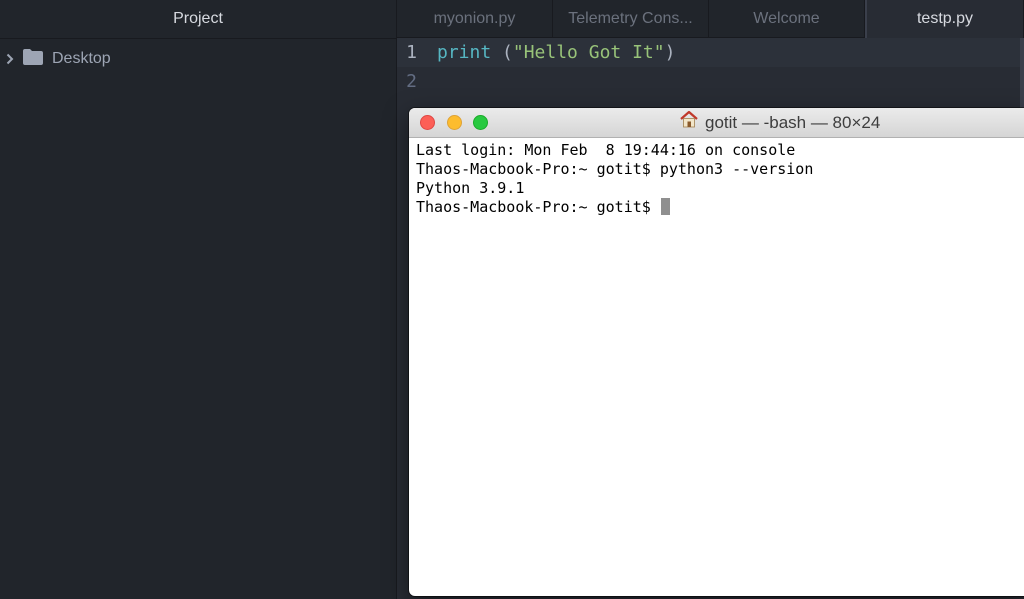  Describe the element at coordinates (81, 58) in the screenshot. I see `tree-item-label: Desktop` at that location.